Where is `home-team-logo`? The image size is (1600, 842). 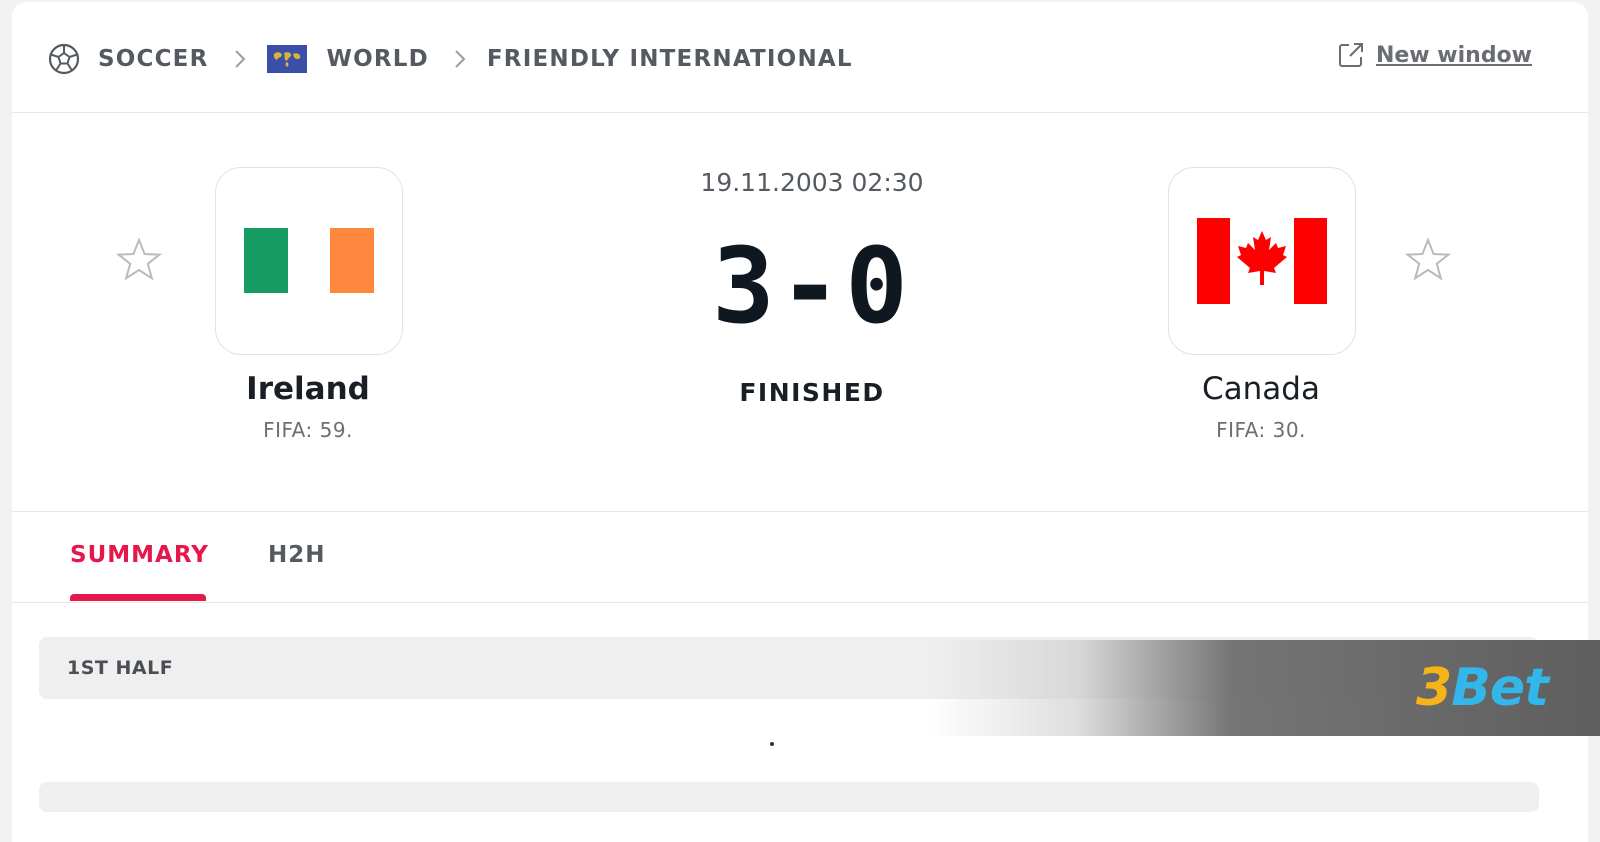
home-team-logo is located at coordinates (309, 261).